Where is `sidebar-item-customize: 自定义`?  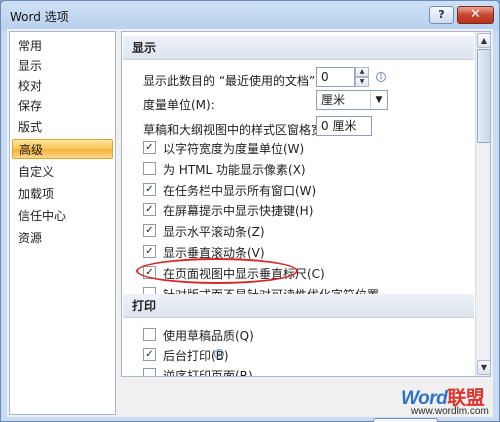 sidebar-item-customize: 自定义 is located at coordinates (62, 172).